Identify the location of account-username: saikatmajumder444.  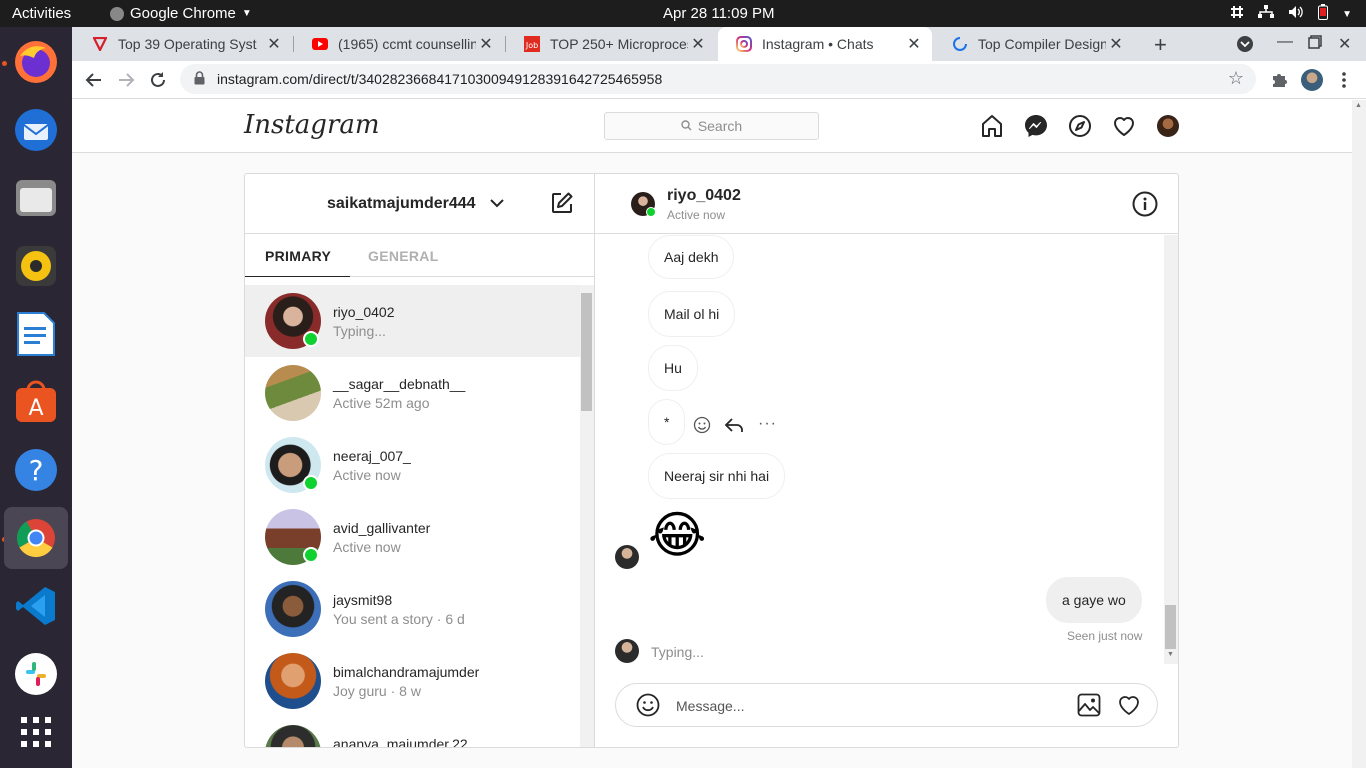
(401, 204).